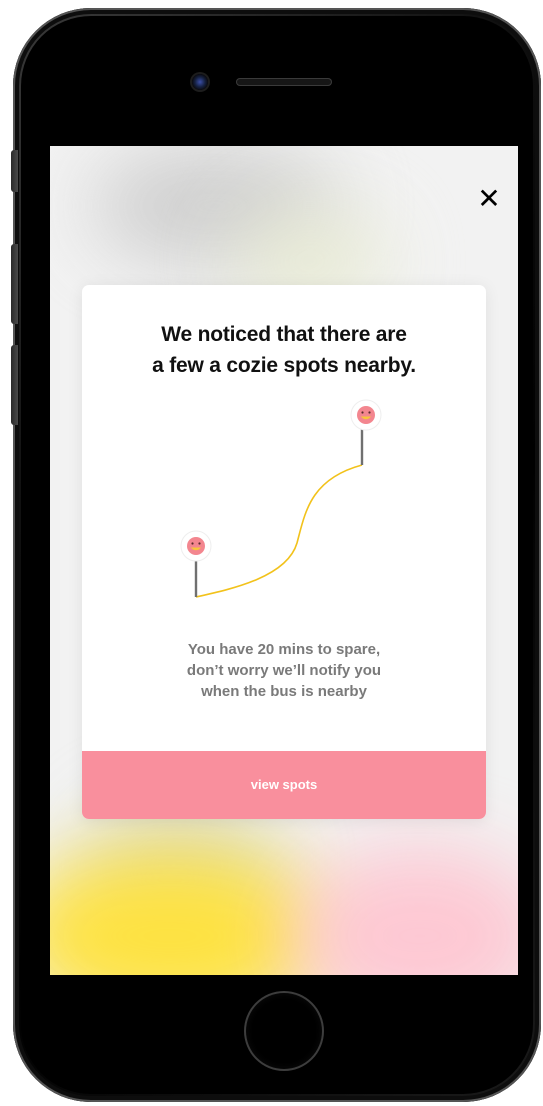 Image resolution: width=543 pixels, height=1106 pixels. I want to click on background-blur-yellow, so click(190, 910).